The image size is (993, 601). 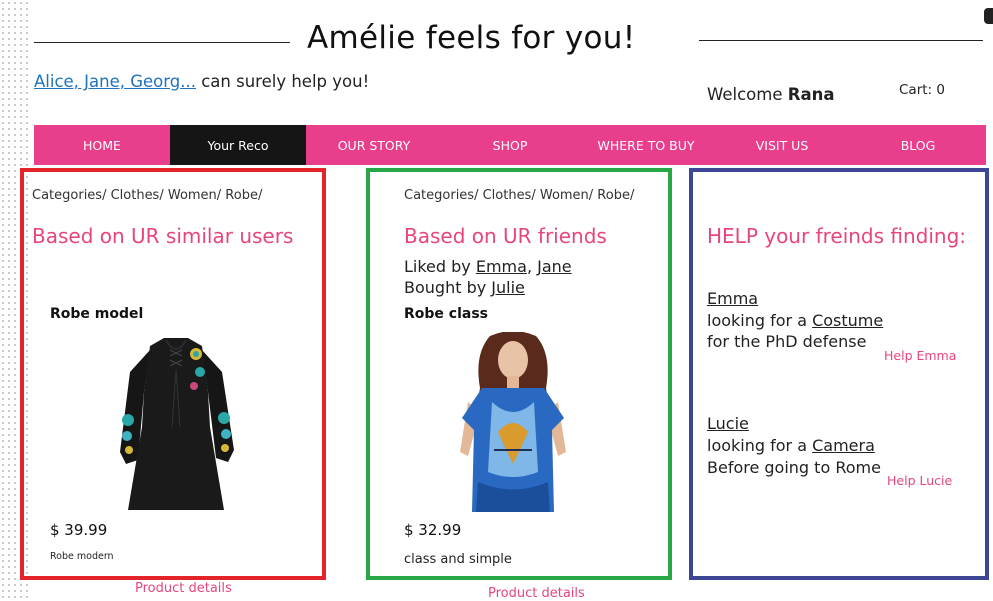 What do you see at coordinates (163, 236) in the screenshot?
I see `similar-users-heading: Based on UR similar users` at bounding box center [163, 236].